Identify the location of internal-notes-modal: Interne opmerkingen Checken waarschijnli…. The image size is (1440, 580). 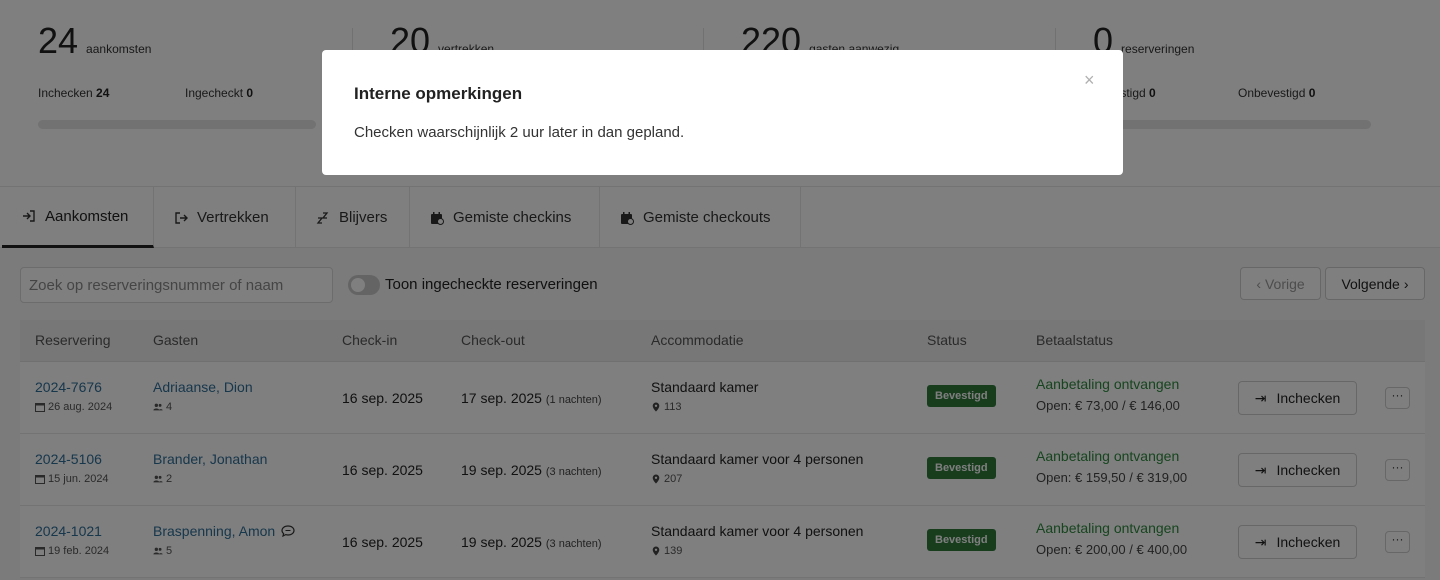
(722, 112).